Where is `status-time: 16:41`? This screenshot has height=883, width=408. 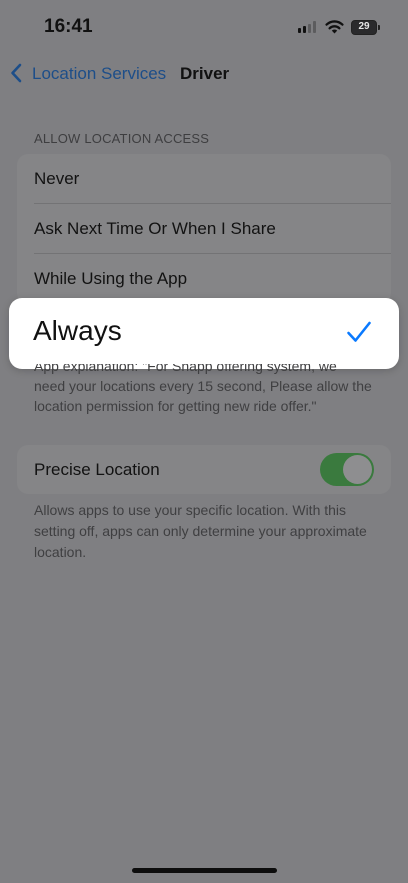 status-time: 16:41 is located at coordinates (68, 26).